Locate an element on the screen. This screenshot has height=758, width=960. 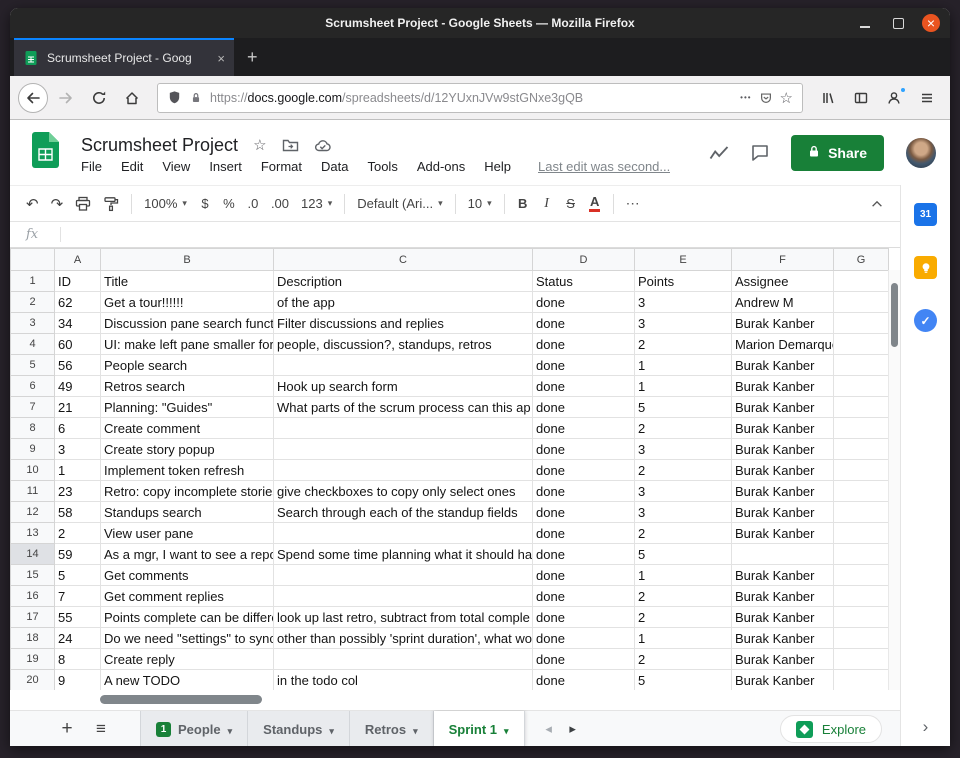
cell-D20: done is located at coordinates (583, 679).